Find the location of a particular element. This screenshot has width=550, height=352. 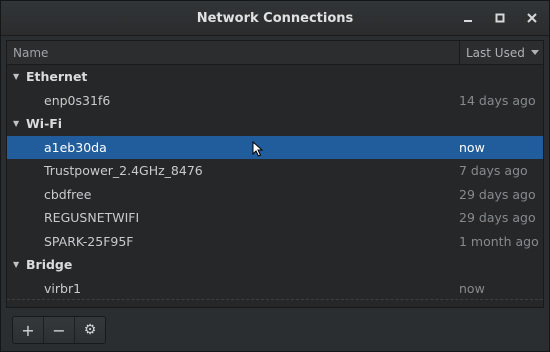

column-header-last-used: Last Used is located at coordinates (501, 52).